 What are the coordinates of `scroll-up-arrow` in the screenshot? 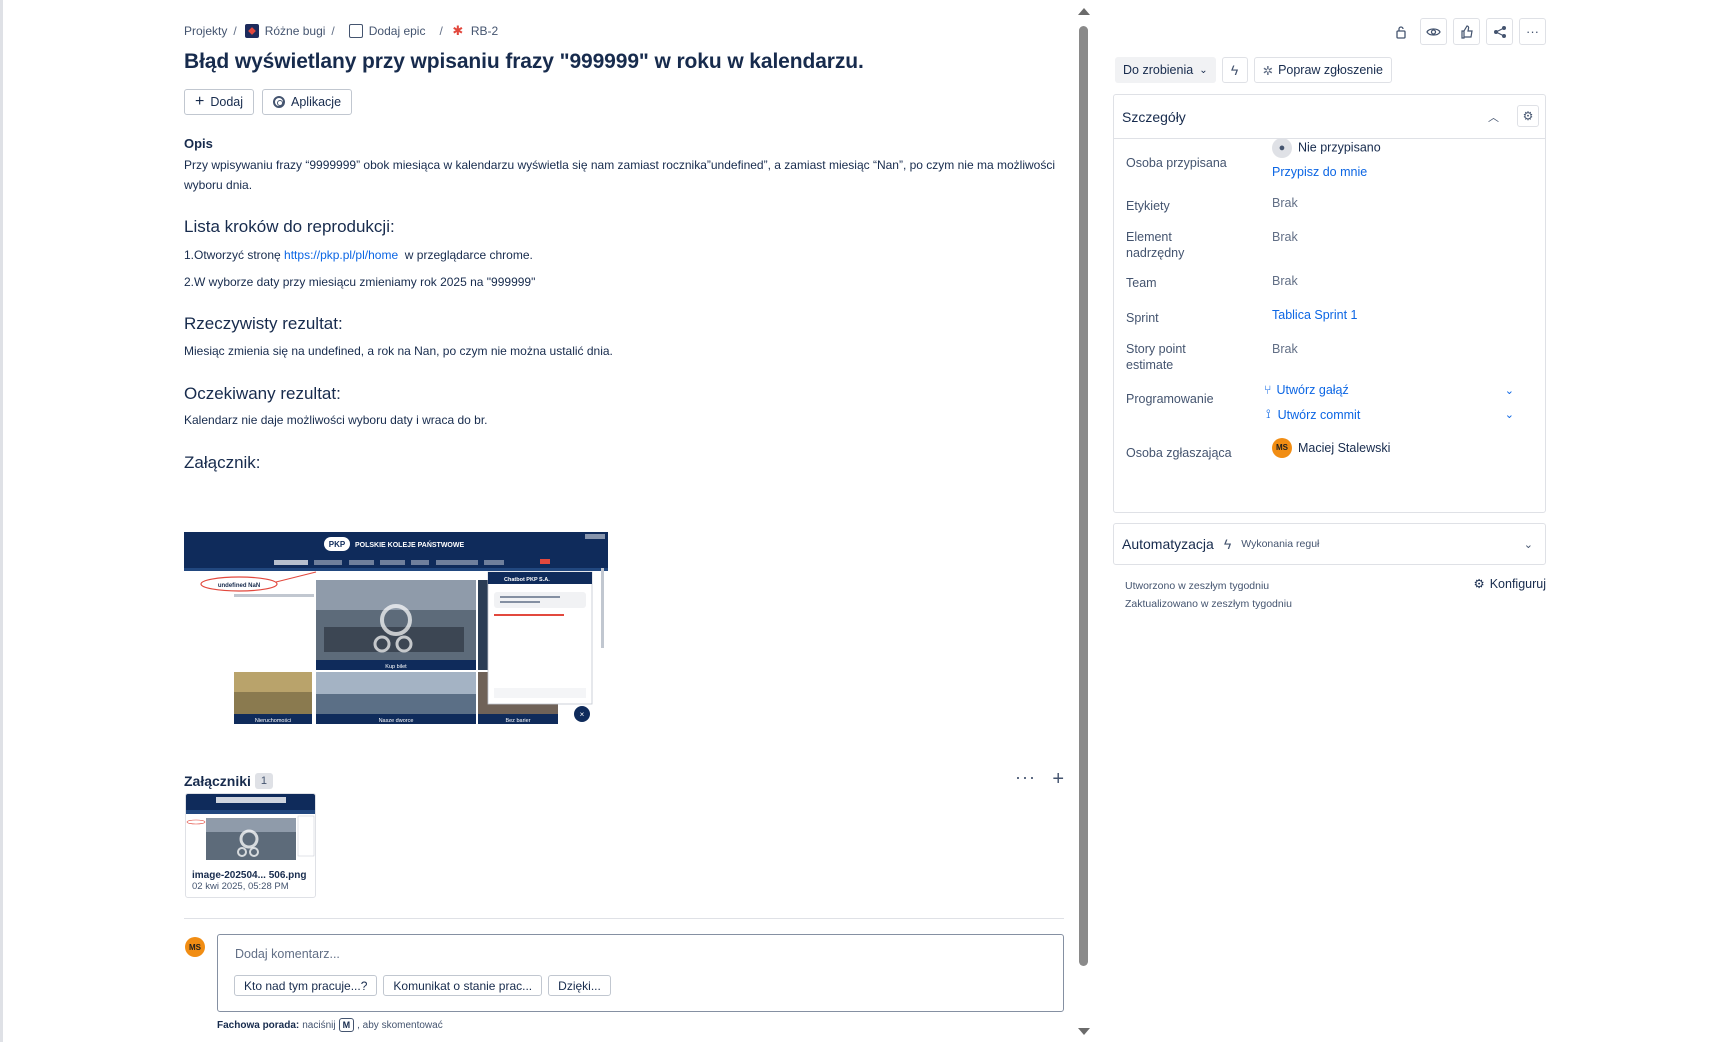 It's located at (1084, 11).